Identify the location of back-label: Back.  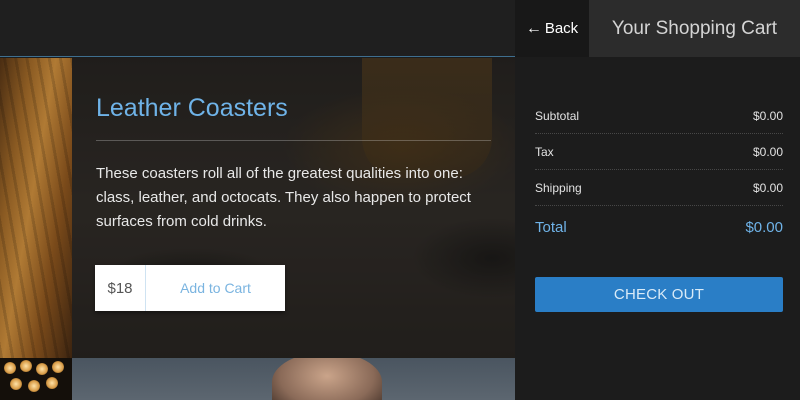
(561, 28).